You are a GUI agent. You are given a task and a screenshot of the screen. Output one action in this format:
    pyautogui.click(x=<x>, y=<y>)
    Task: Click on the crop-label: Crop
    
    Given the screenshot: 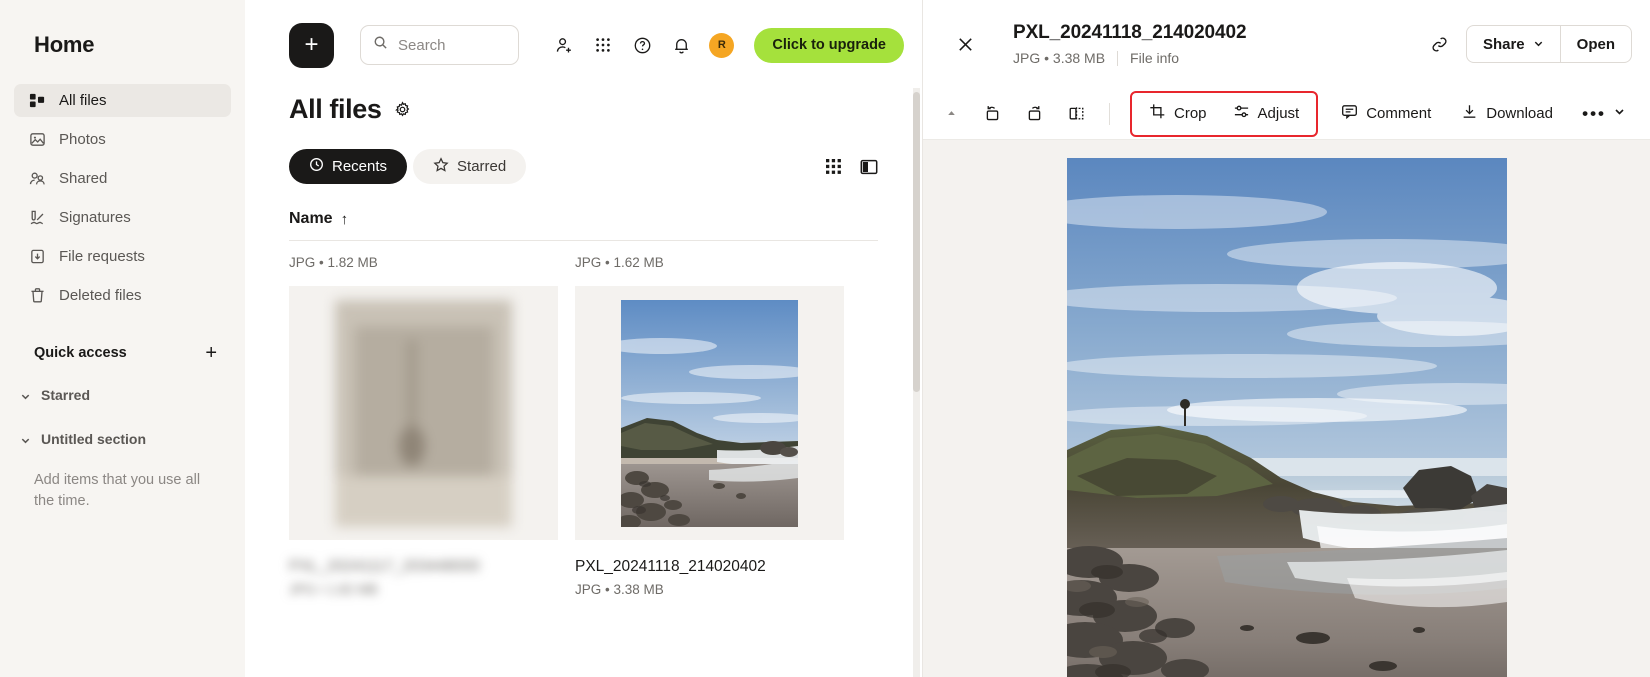 What is the action you would take?
    pyautogui.click(x=1190, y=113)
    